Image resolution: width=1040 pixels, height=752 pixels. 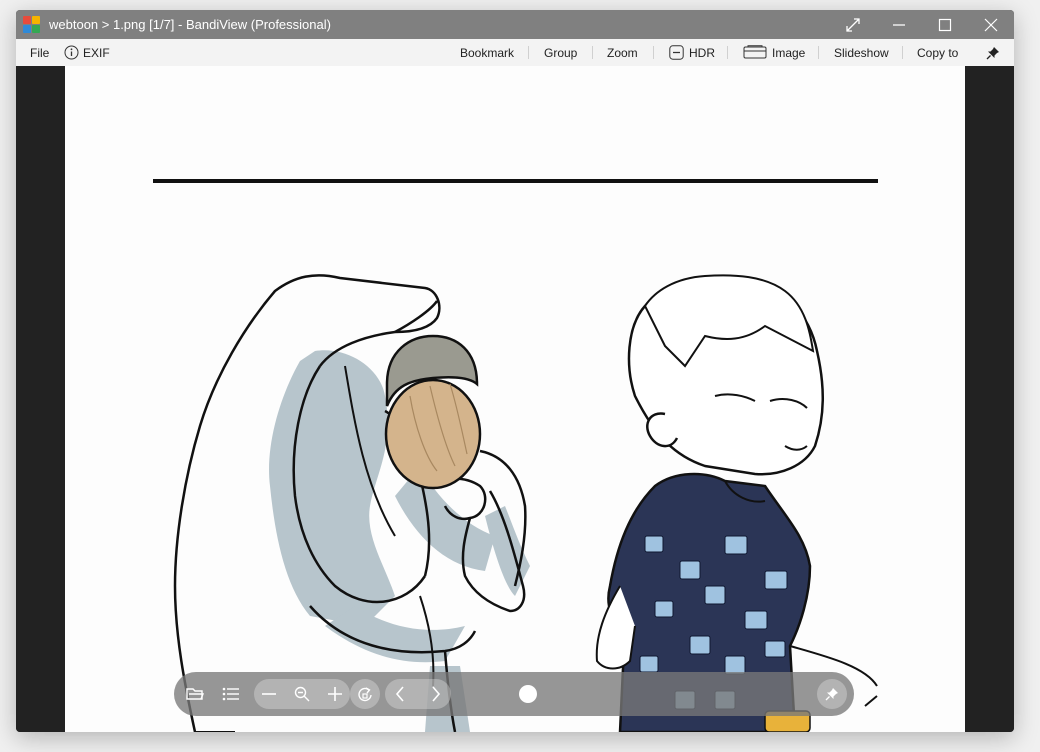 I want to click on menu-image-label: Image, so click(x=789, y=52).